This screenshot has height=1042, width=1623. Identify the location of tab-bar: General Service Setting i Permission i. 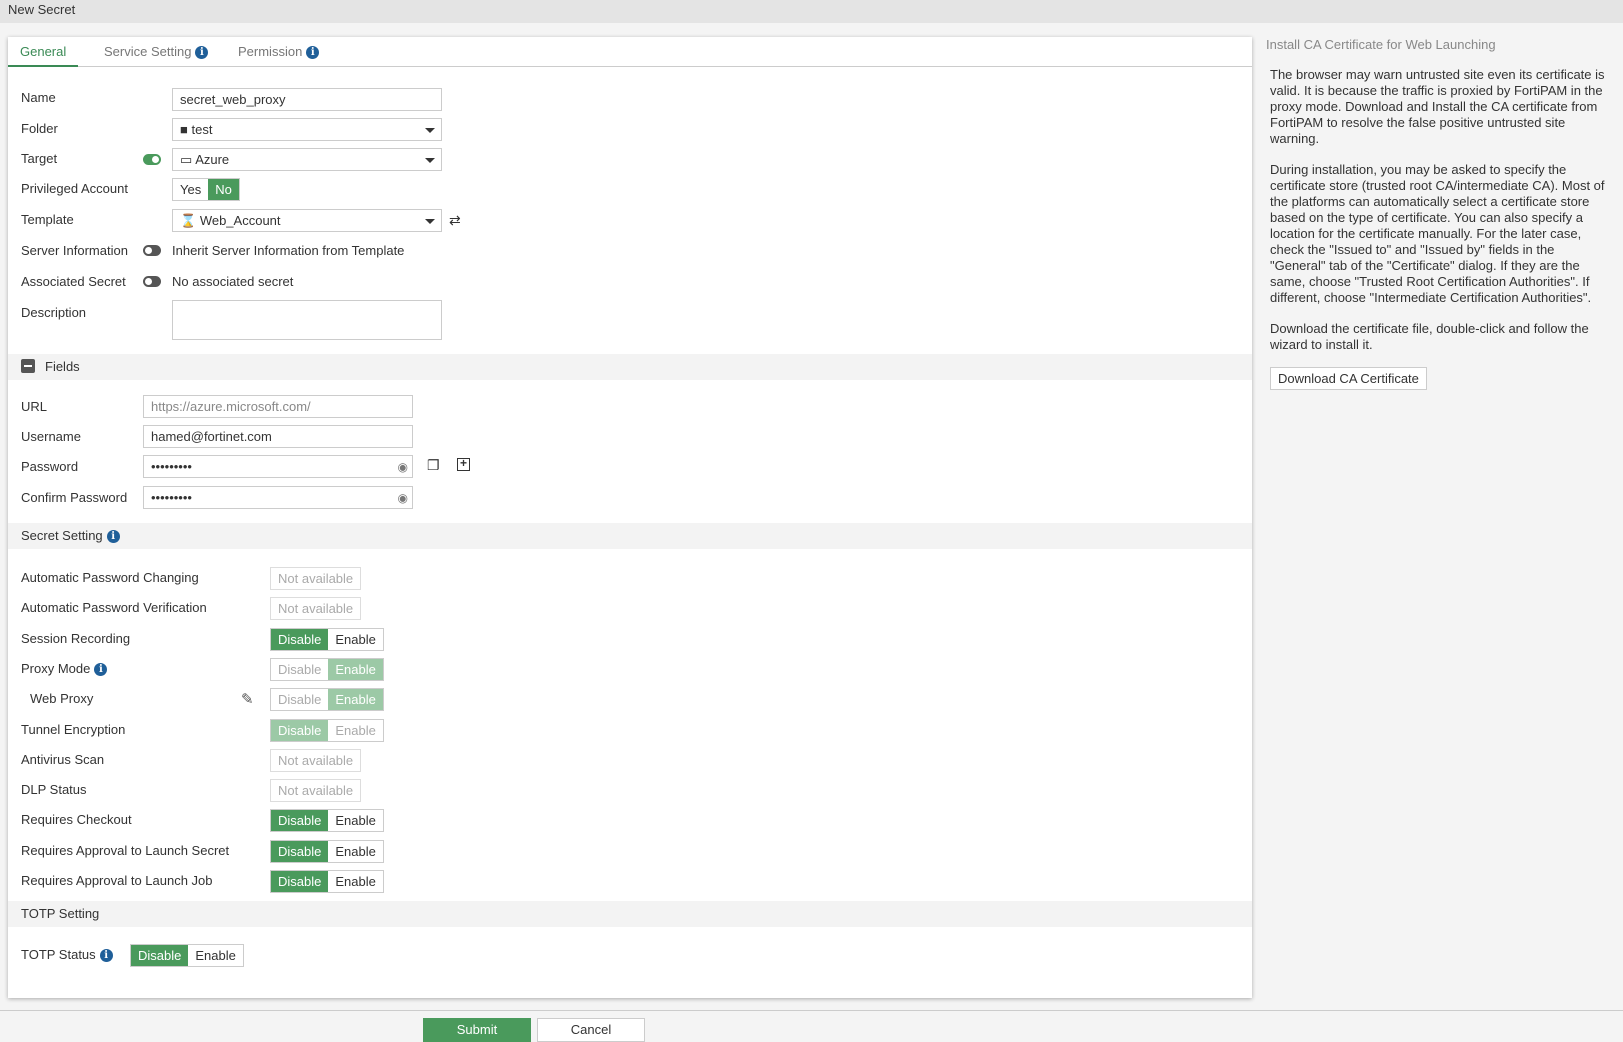
(630, 52).